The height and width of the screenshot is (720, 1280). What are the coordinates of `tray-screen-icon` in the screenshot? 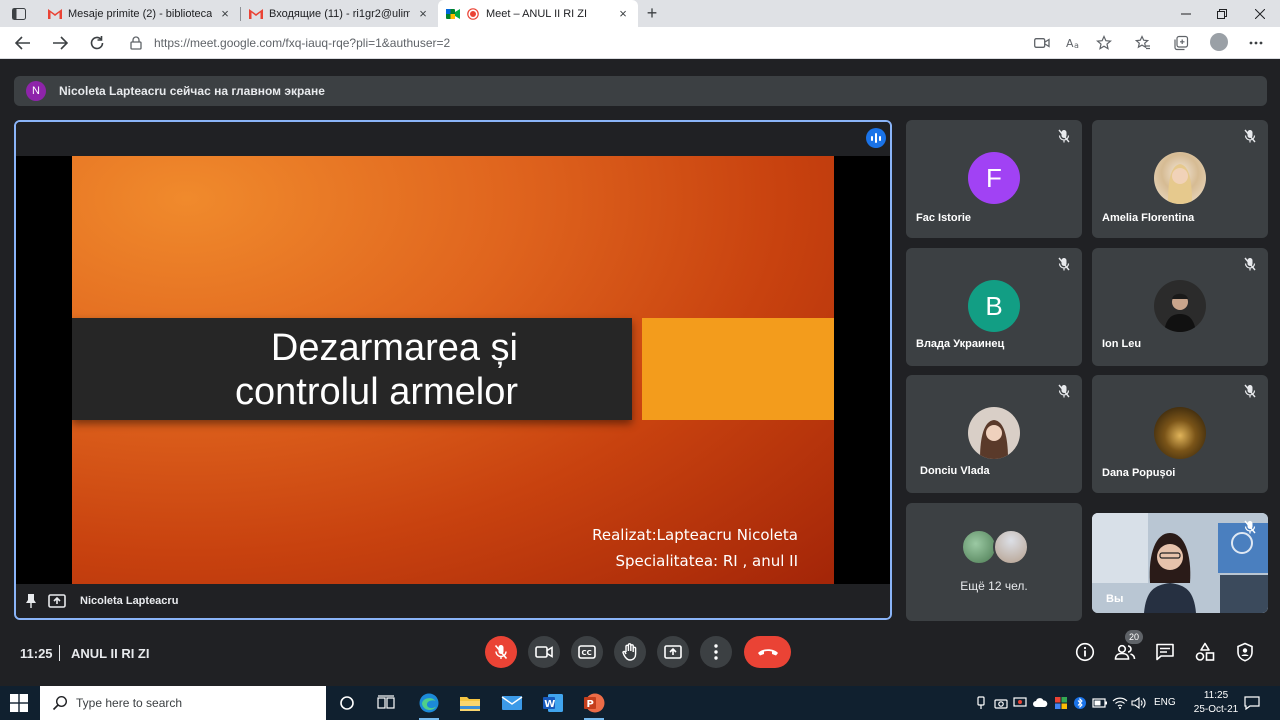 It's located at (1020, 703).